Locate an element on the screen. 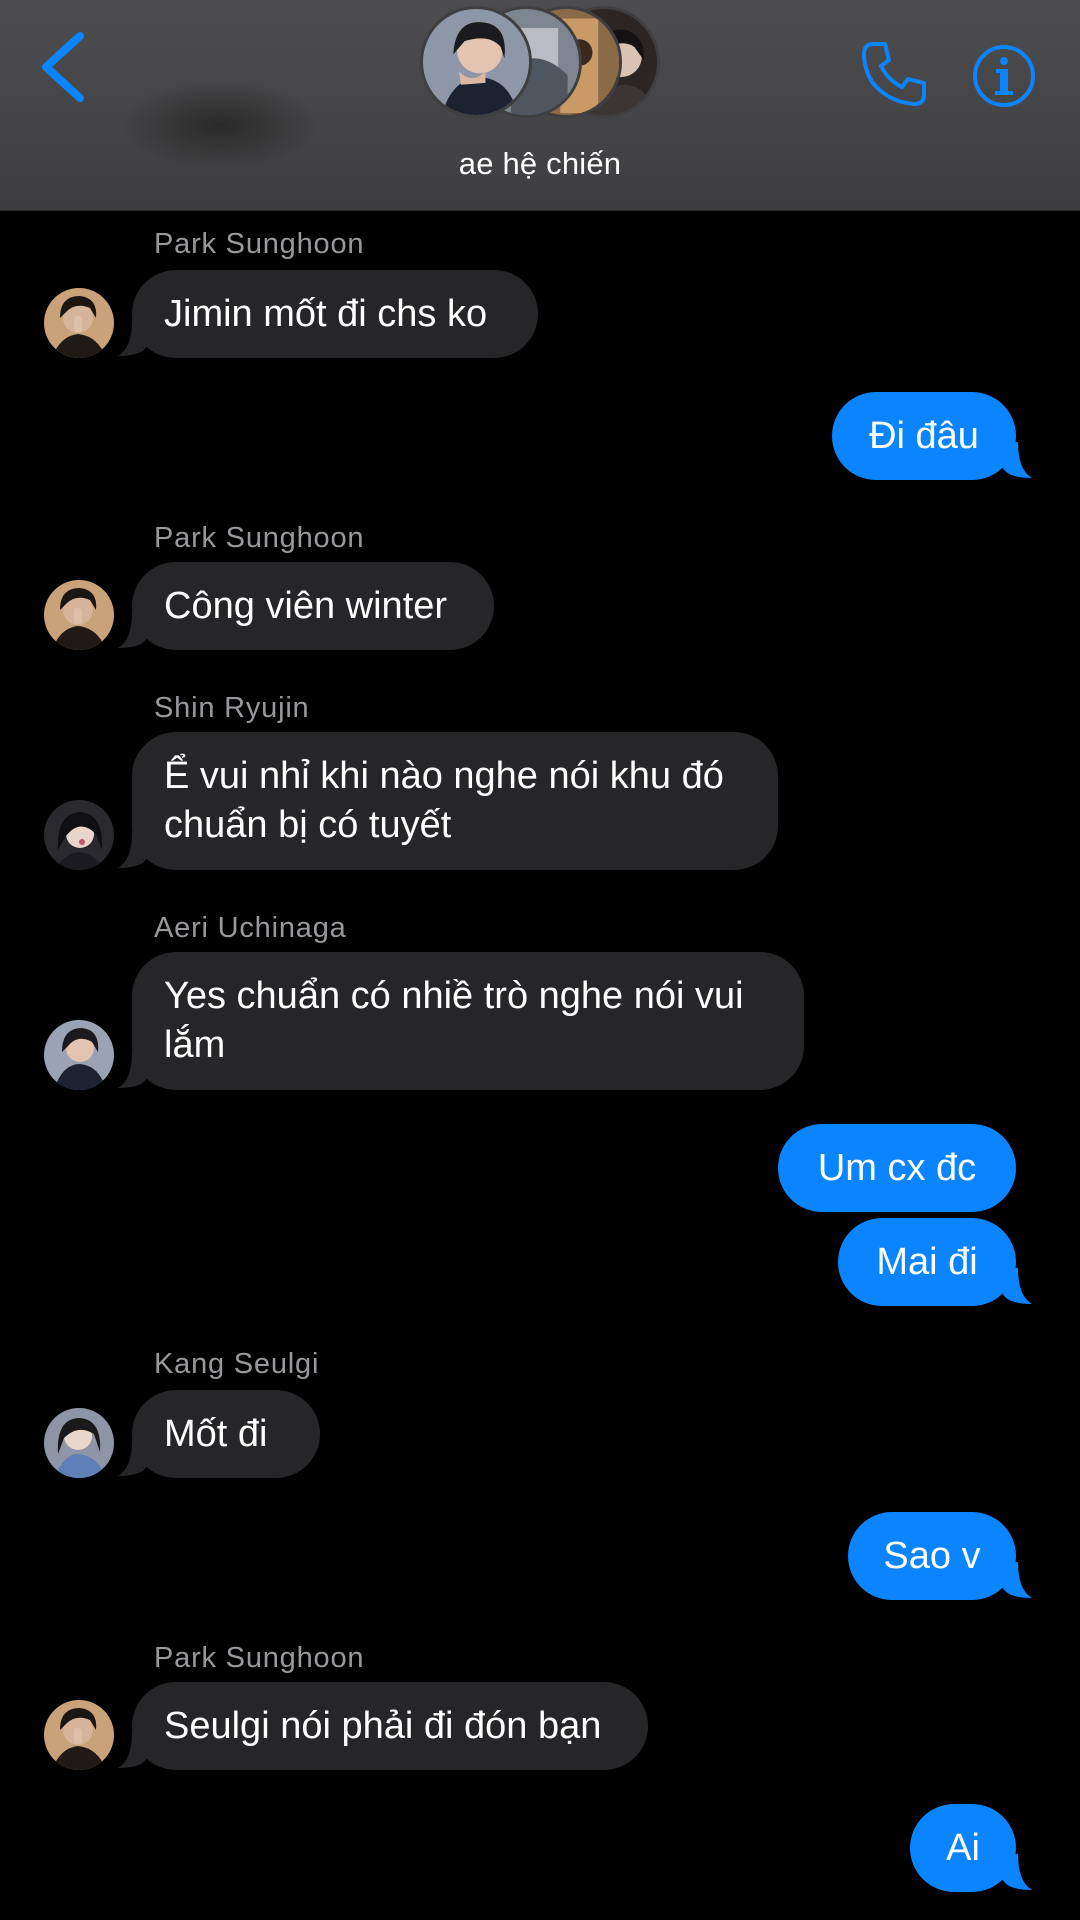 The width and height of the screenshot is (1080, 1920). message-text: Mai đi is located at coordinates (927, 1262).